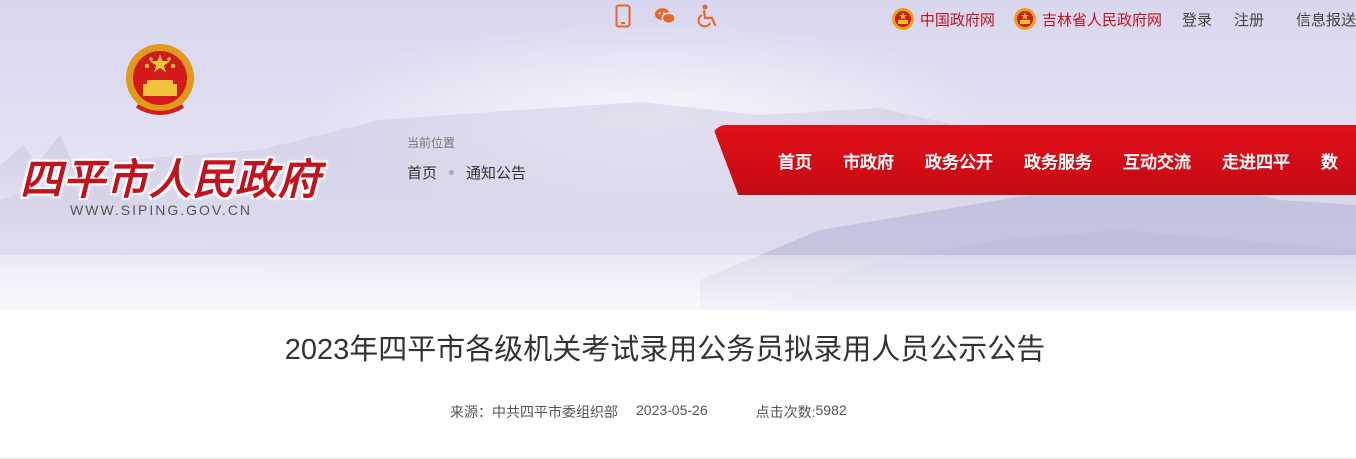 The height and width of the screenshot is (459, 1356). Describe the element at coordinates (1157, 160) in the screenshot. I see `nav-item-interaction: 互动交流` at that location.